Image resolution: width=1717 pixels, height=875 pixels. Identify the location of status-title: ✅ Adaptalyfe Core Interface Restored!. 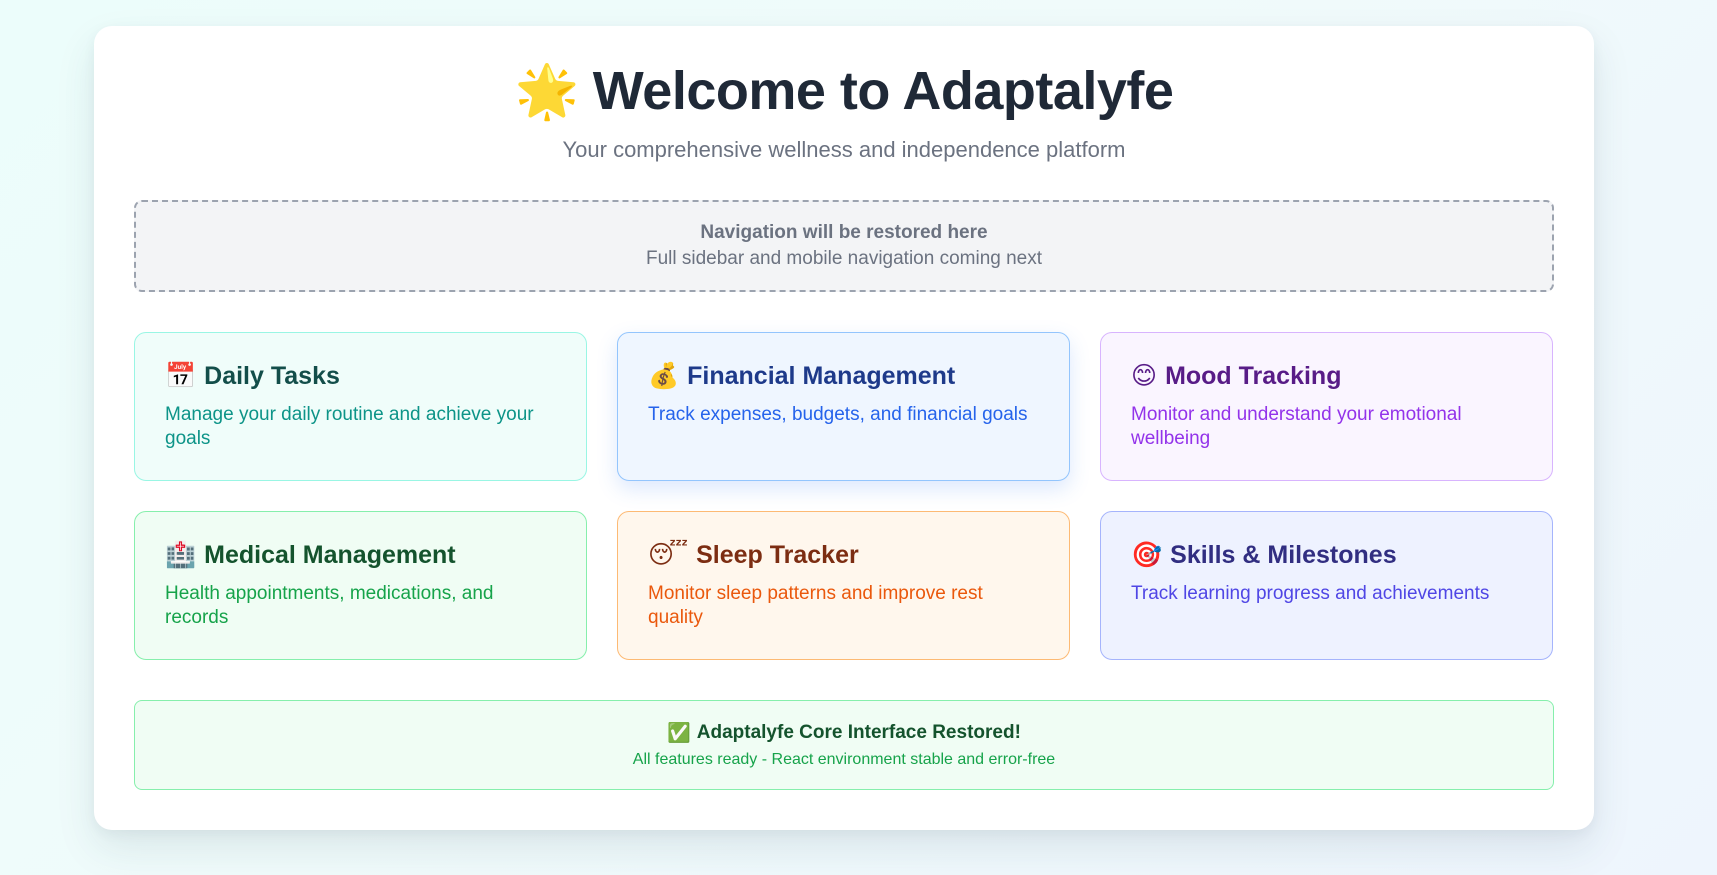
(844, 733).